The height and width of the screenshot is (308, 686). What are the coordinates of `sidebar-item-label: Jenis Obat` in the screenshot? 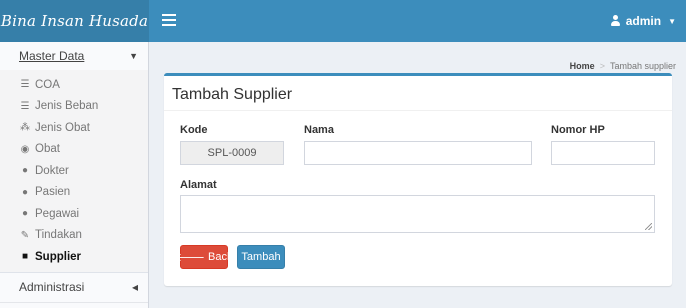 It's located at (62, 127).